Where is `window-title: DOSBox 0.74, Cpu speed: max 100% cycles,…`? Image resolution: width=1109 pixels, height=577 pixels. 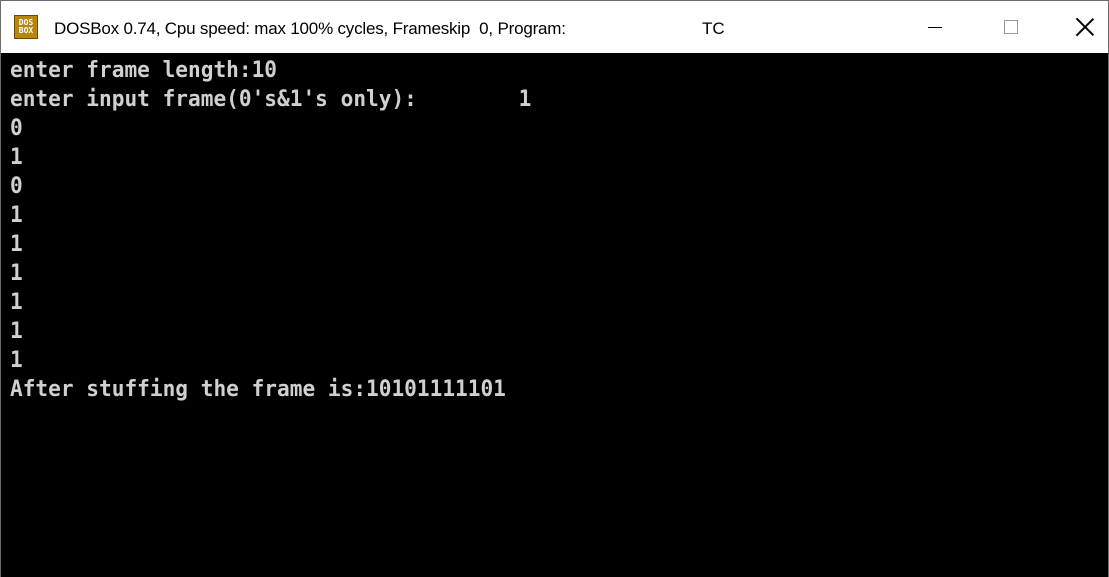
window-title: DOSBox 0.74, Cpu speed: max 100% cycles,… is located at coordinates (310, 28).